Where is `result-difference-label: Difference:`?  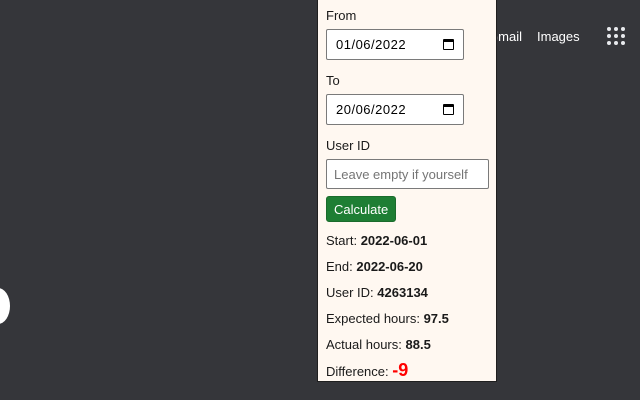 result-difference-label: Difference: is located at coordinates (357, 371).